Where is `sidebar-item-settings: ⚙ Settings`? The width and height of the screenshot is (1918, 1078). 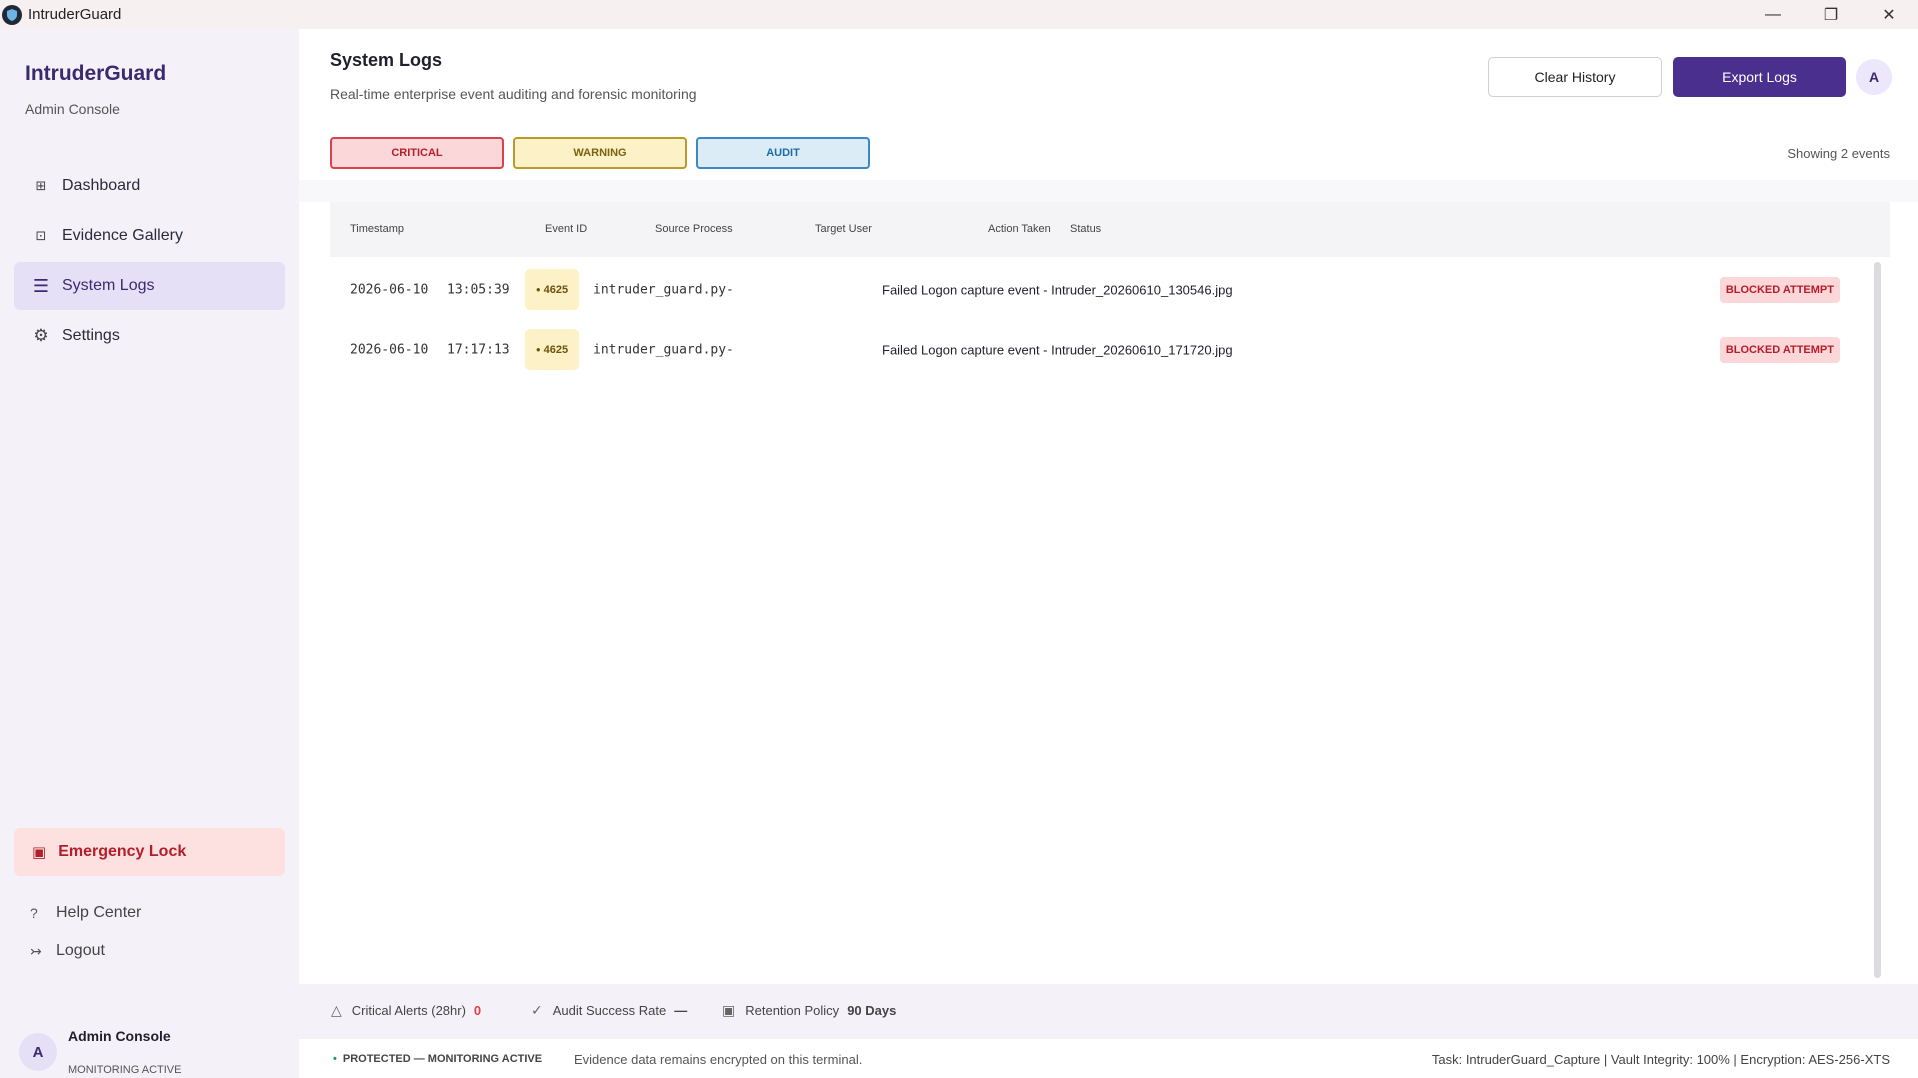
sidebar-item-settings: ⚙ Settings is located at coordinates (149, 336).